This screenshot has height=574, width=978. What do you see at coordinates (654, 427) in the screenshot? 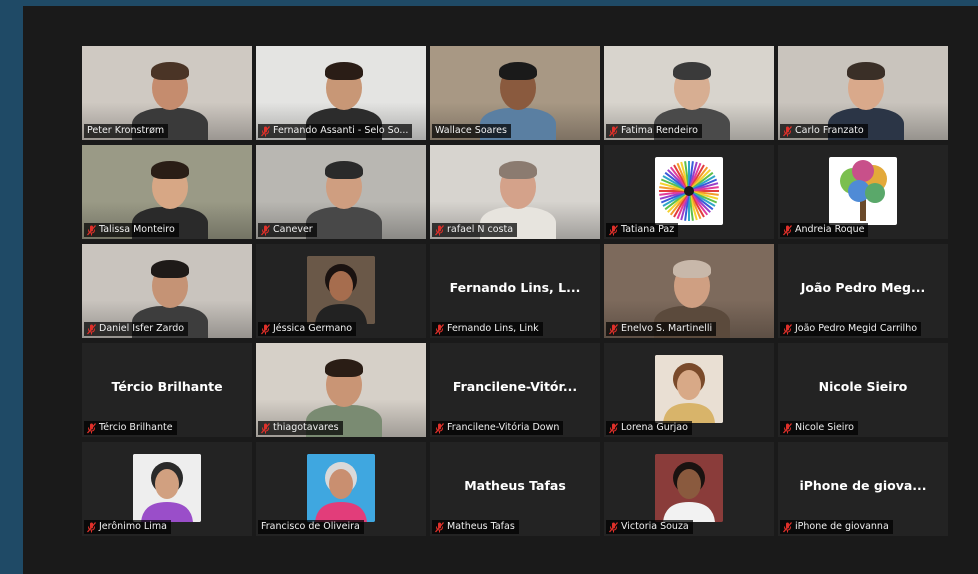
I see `participant-name: Lorena Gurjao` at bounding box center [654, 427].